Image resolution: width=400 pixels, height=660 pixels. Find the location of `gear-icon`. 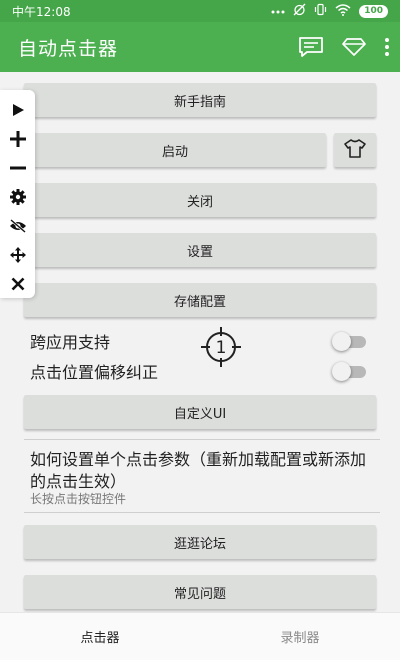

gear-icon is located at coordinates (17, 196).